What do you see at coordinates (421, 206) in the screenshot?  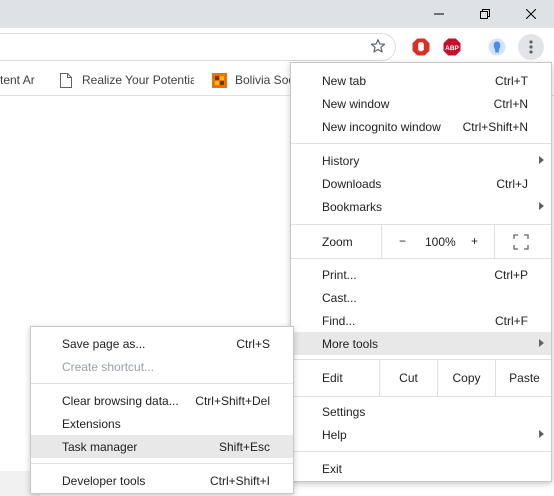 I see `menu-item-bookmarks: Bookmarks` at bounding box center [421, 206].